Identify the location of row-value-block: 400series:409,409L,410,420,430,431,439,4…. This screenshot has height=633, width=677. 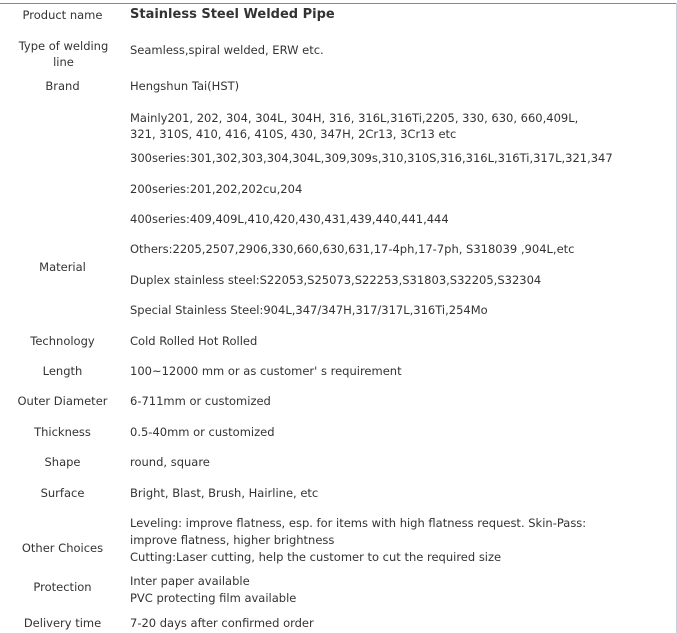
(400, 219).